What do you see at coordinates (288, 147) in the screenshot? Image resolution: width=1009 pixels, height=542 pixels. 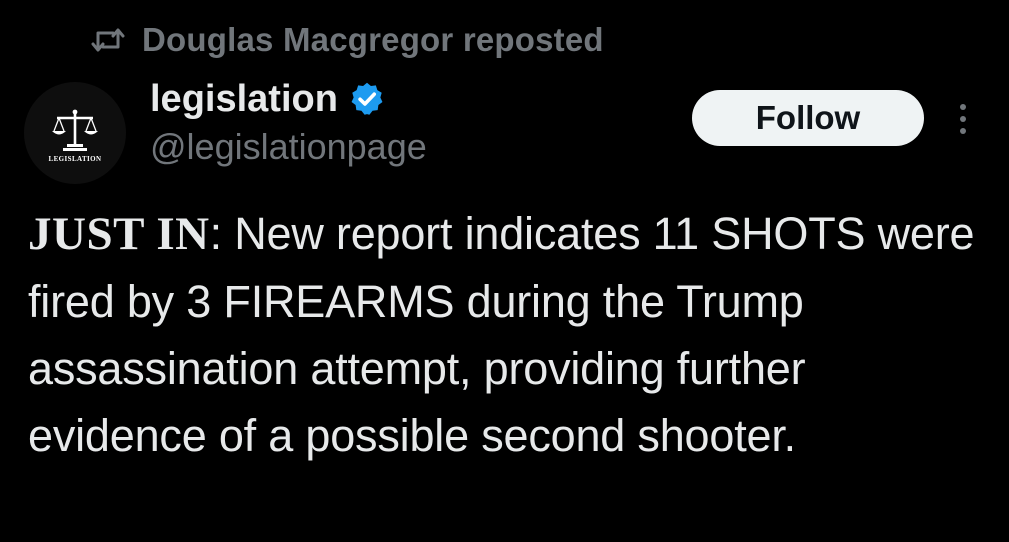 I see `author-handle: @legislationpage` at bounding box center [288, 147].